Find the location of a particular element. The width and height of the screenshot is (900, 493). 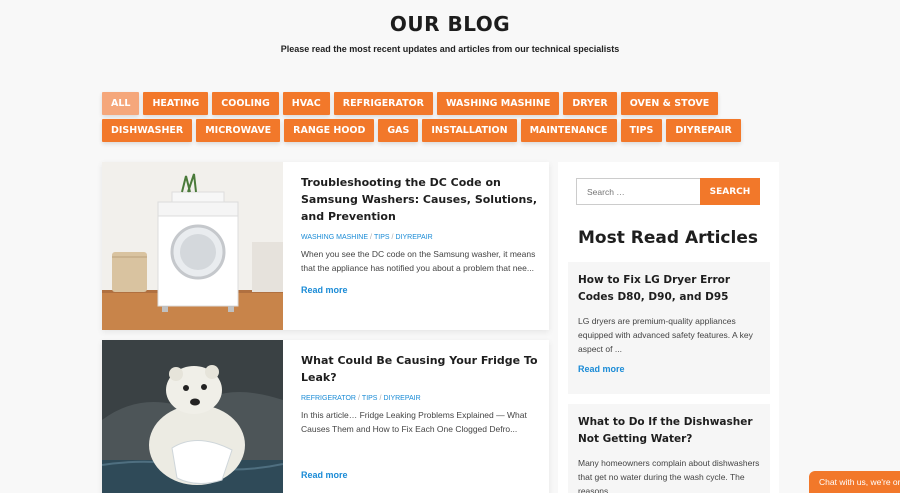

filter-all: ALL is located at coordinates (121, 103).